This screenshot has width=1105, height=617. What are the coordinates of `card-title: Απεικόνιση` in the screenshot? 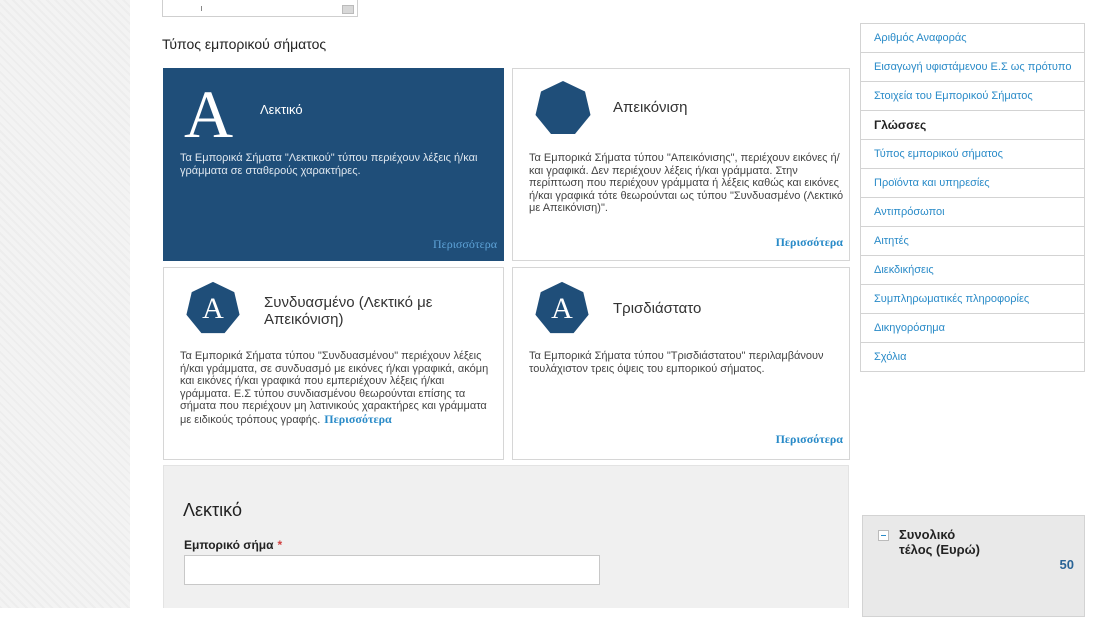 It's located at (650, 107).